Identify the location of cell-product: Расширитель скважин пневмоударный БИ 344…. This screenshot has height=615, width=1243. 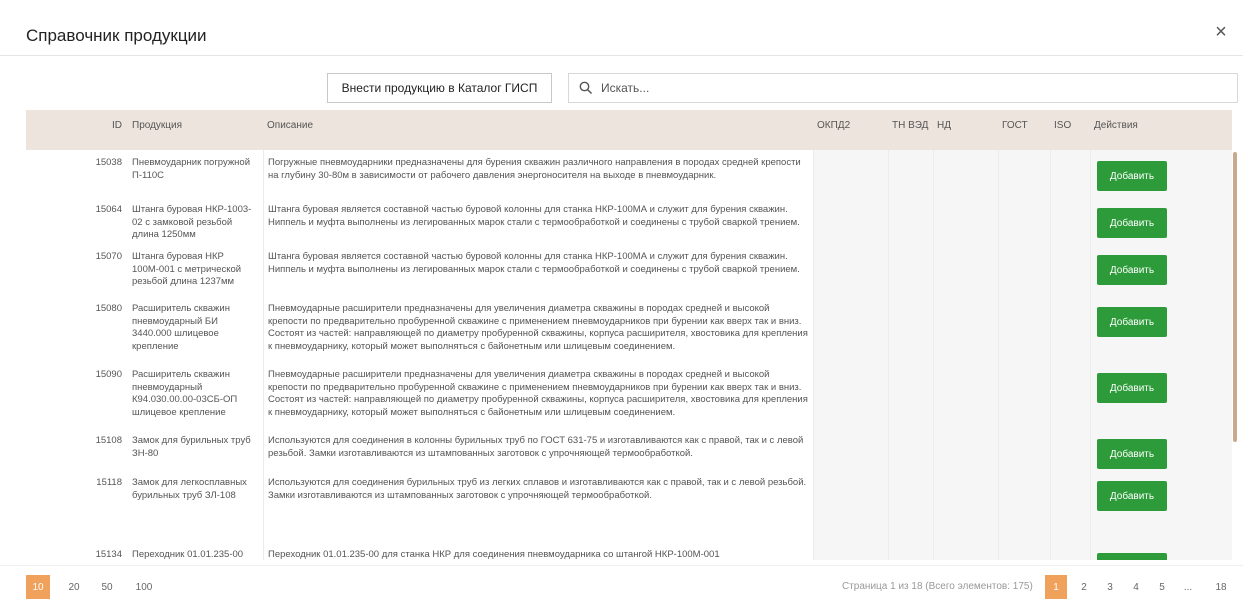
(181, 327).